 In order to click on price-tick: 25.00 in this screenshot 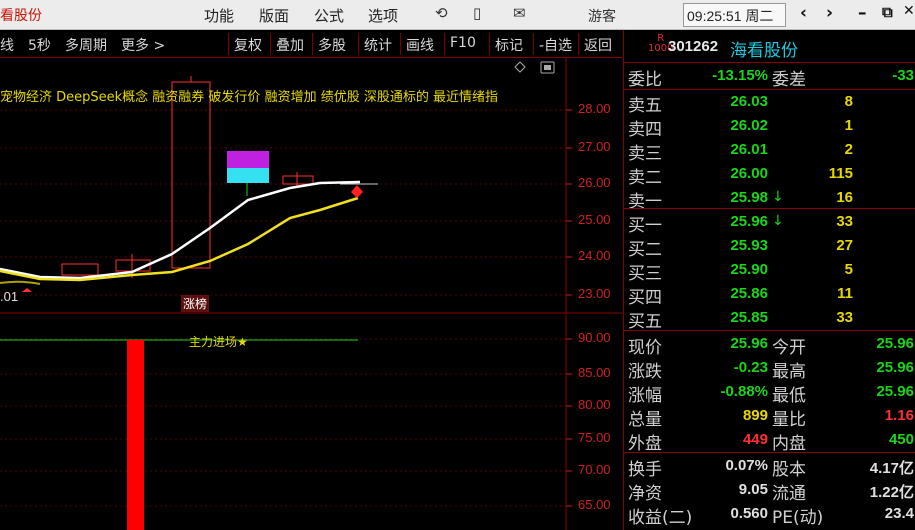, I will do `click(594, 219)`.